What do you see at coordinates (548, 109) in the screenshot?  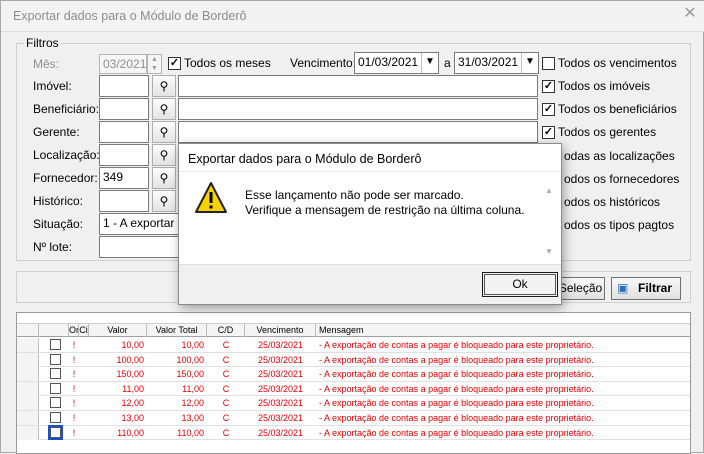 I see `todos-beneficiarios-checkbox: ✓` at bounding box center [548, 109].